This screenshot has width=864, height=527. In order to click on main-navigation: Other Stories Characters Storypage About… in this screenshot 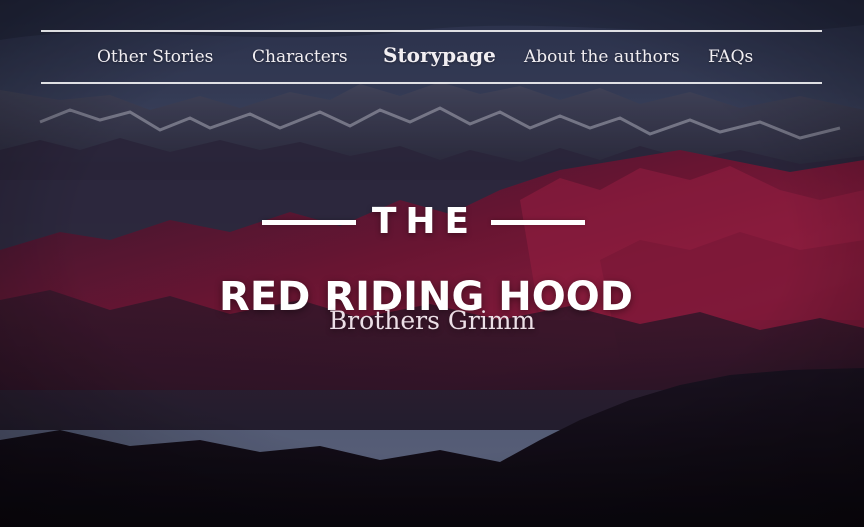, I will do `click(431, 57)`.